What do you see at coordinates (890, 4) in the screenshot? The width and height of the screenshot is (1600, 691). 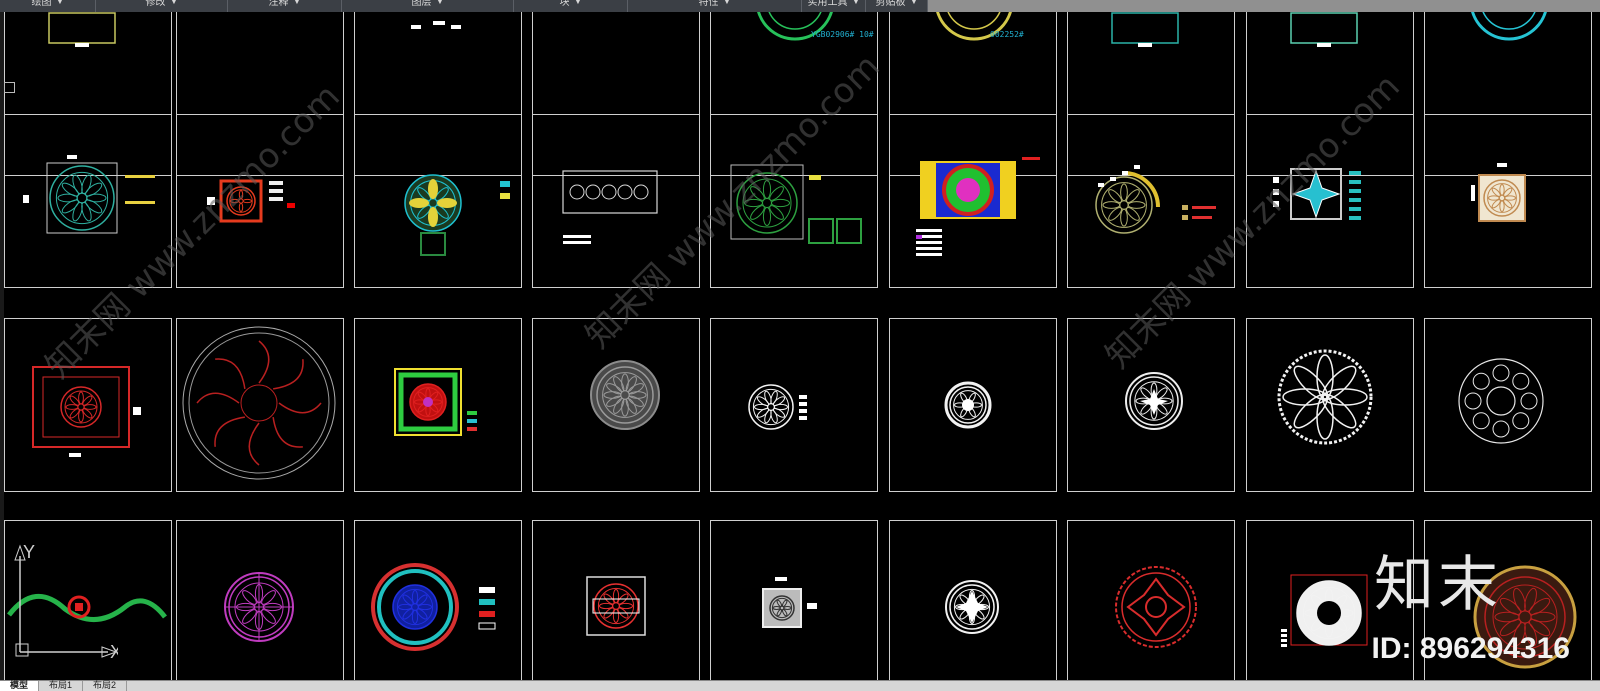 I see `ribbon-panel-label: 剪贴板` at bounding box center [890, 4].